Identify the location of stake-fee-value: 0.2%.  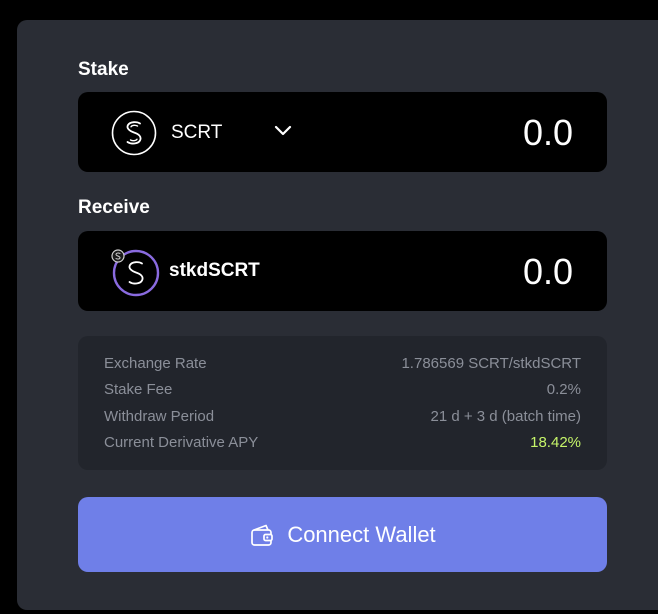
(563, 389).